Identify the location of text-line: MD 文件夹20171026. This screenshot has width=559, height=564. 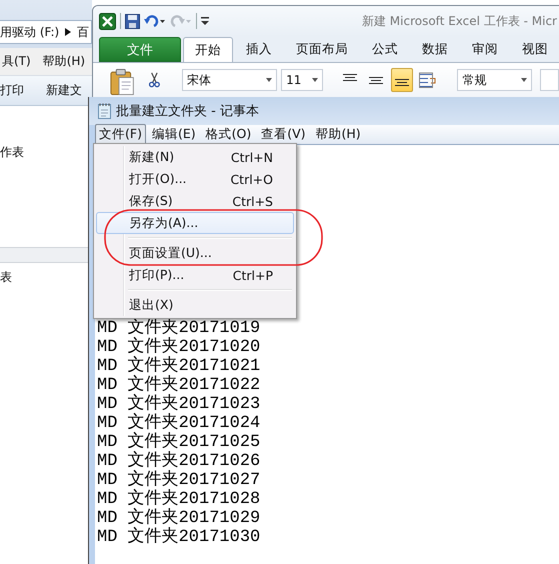
(179, 461).